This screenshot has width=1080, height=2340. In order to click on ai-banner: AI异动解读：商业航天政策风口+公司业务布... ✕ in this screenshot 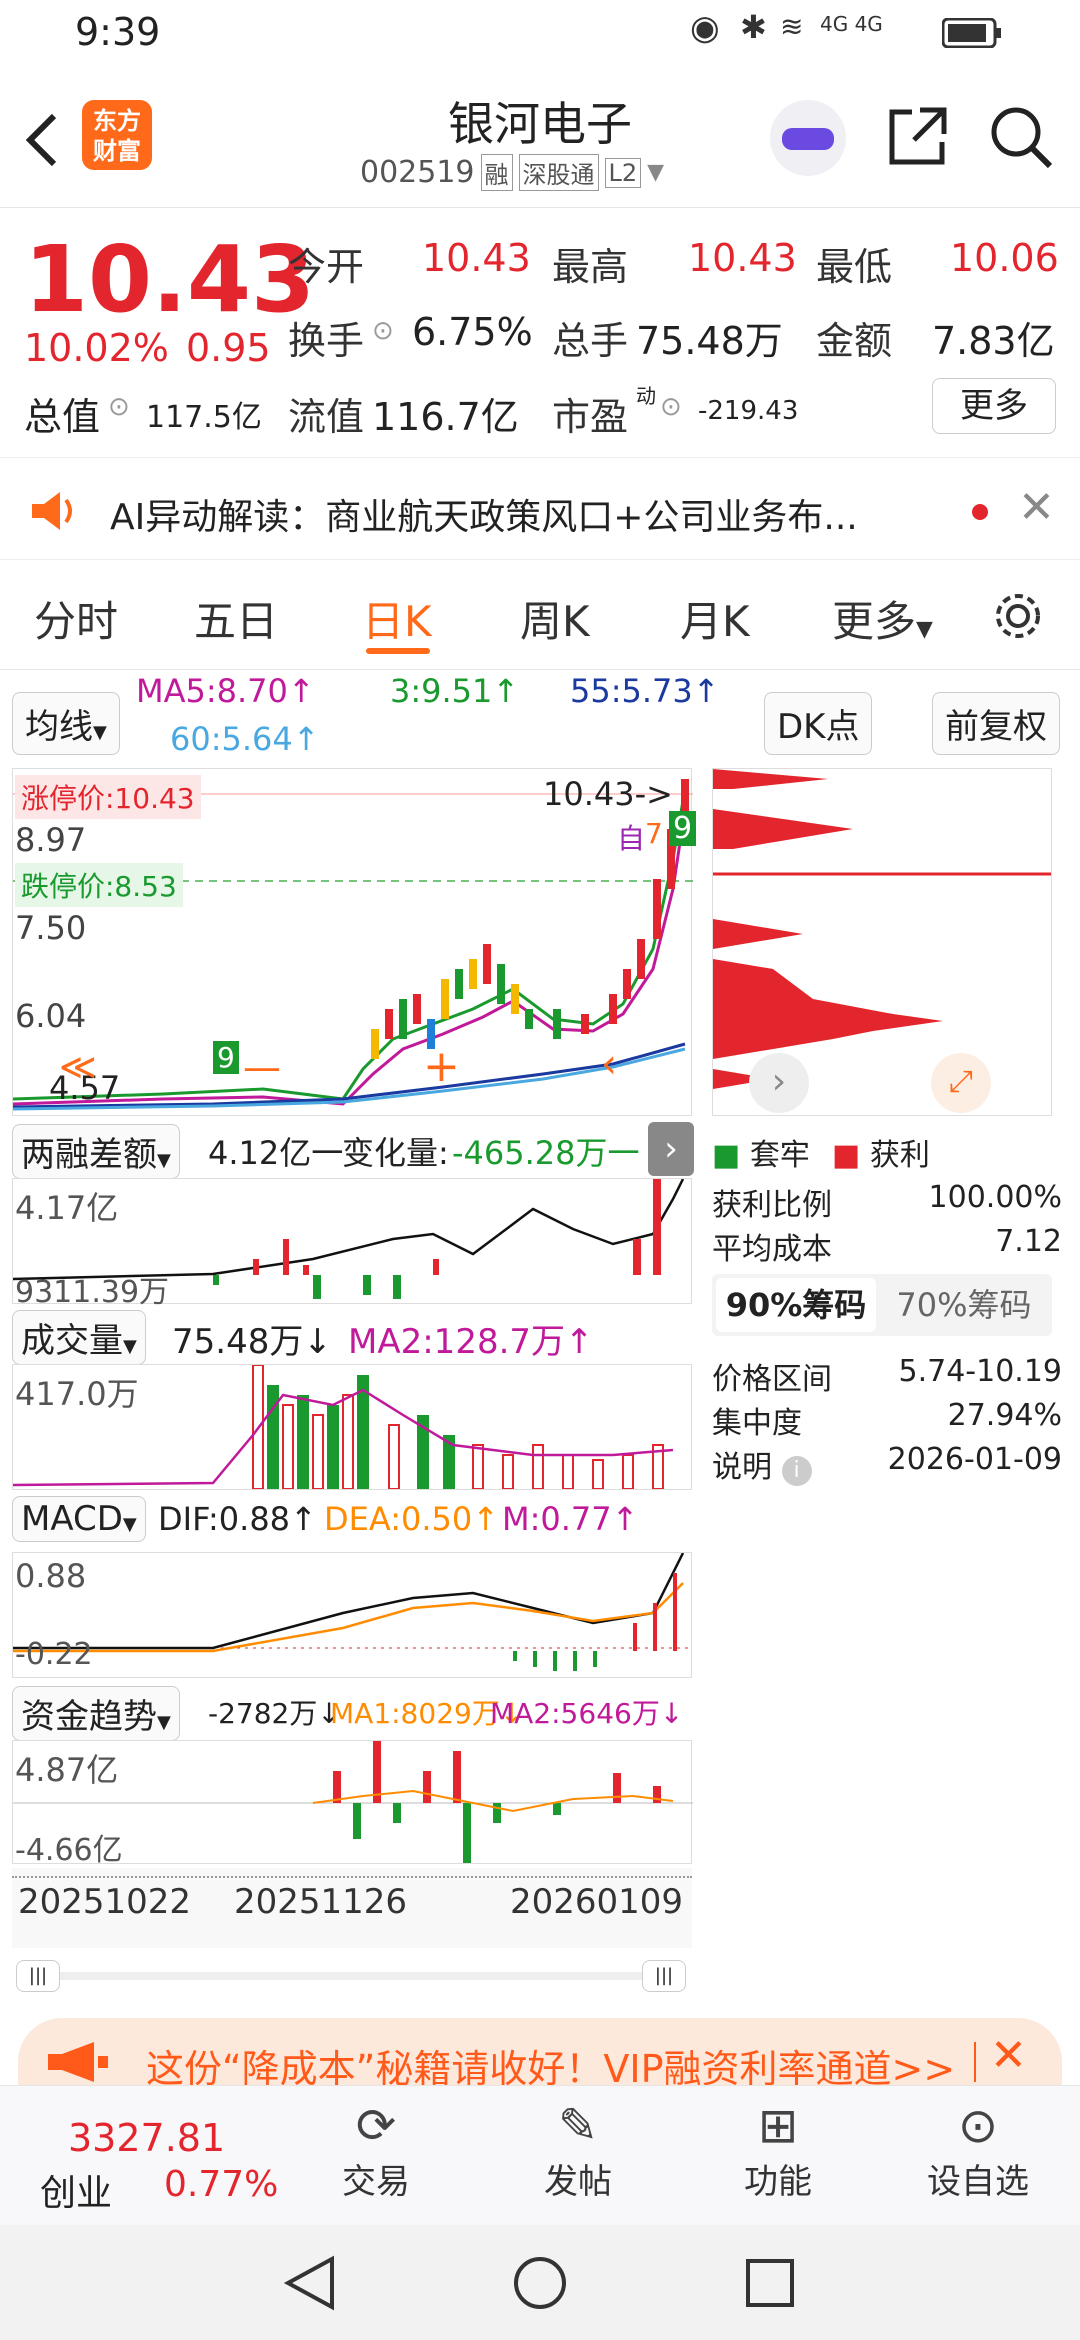, I will do `click(540, 510)`.